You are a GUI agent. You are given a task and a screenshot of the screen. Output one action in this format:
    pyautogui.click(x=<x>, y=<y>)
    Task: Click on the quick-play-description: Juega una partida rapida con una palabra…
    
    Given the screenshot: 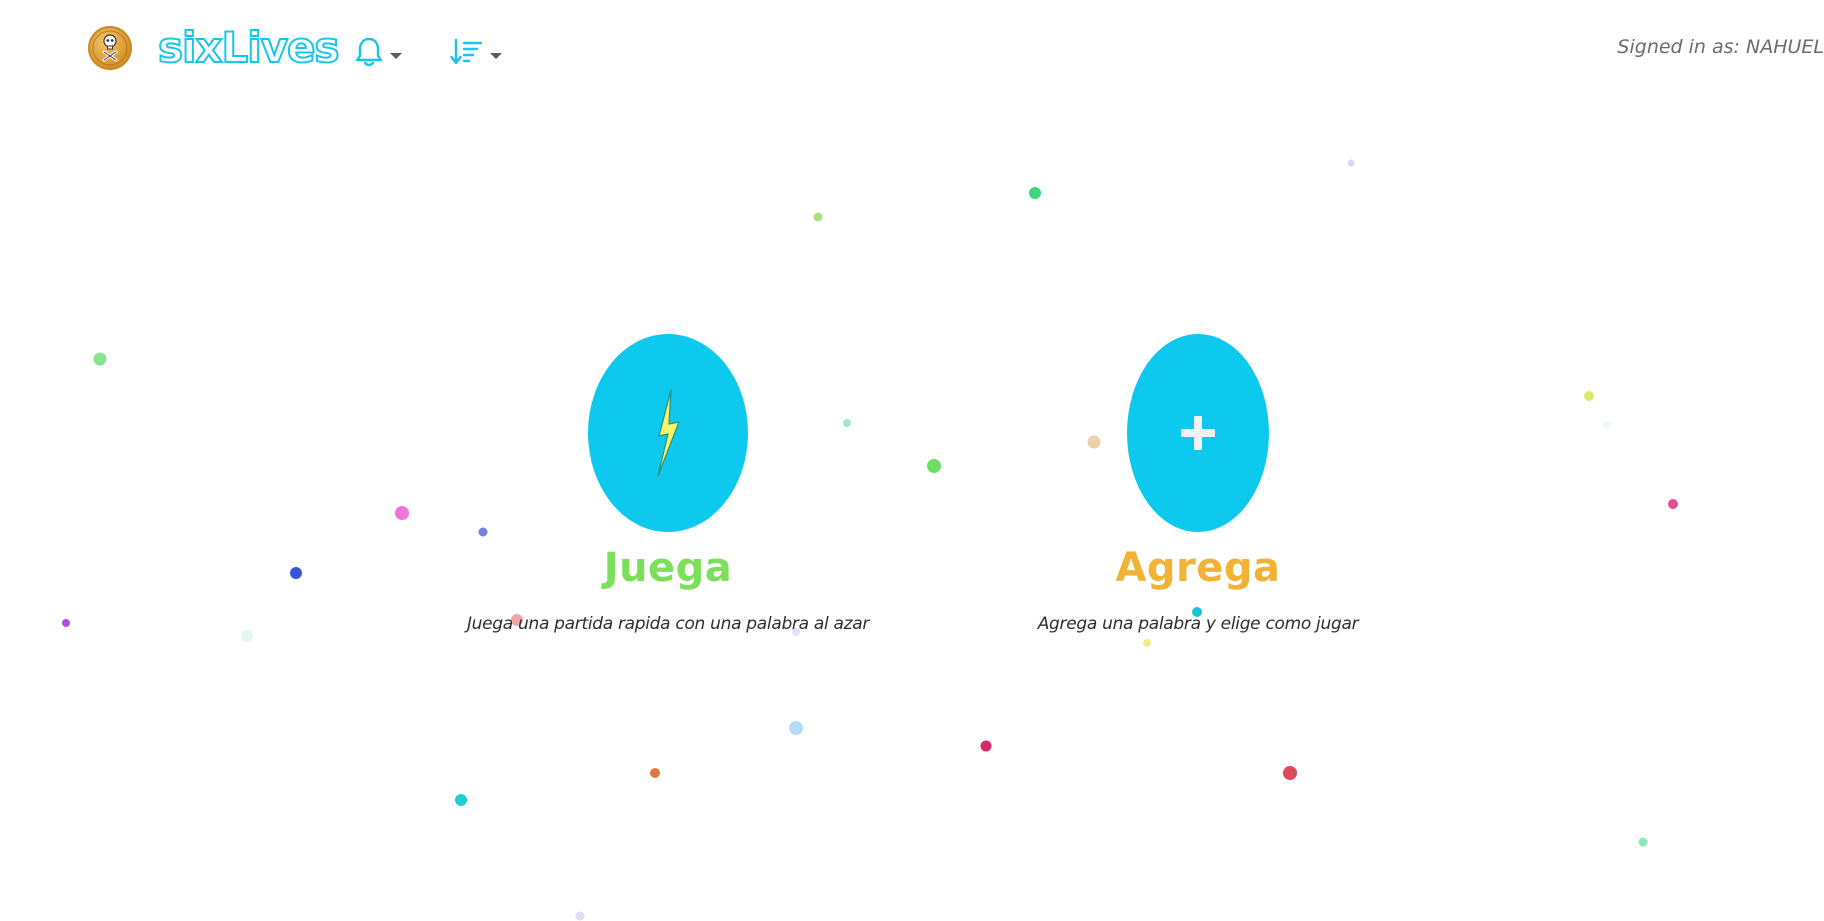 What is the action you would take?
    pyautogui.click(x=668, y=624)
    